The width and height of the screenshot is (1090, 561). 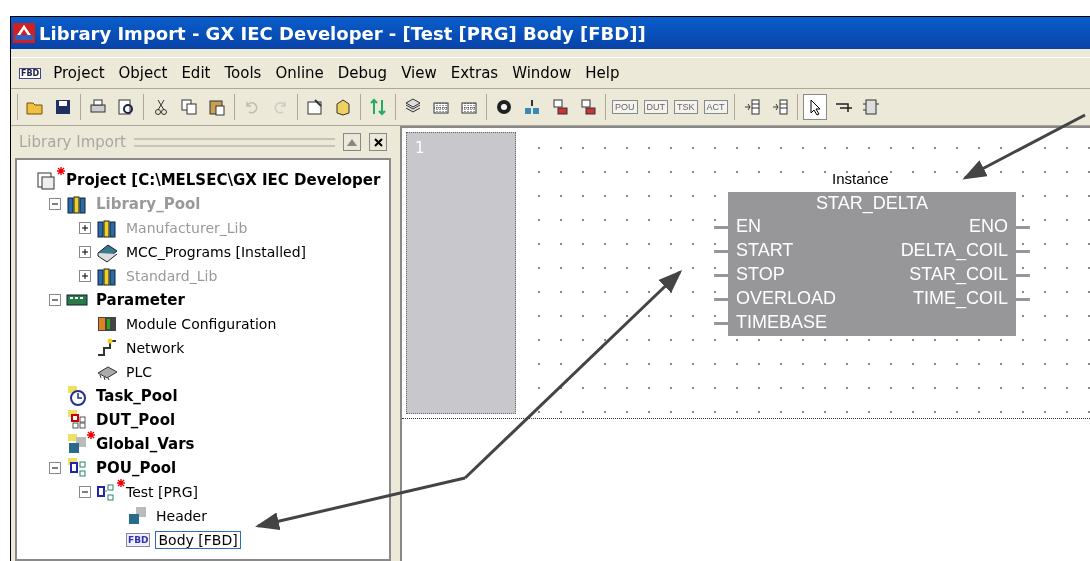 What do you see at coordinates (234, 142) in the screenshot?
I see `panel-grip` at bounding box center [234, 142].